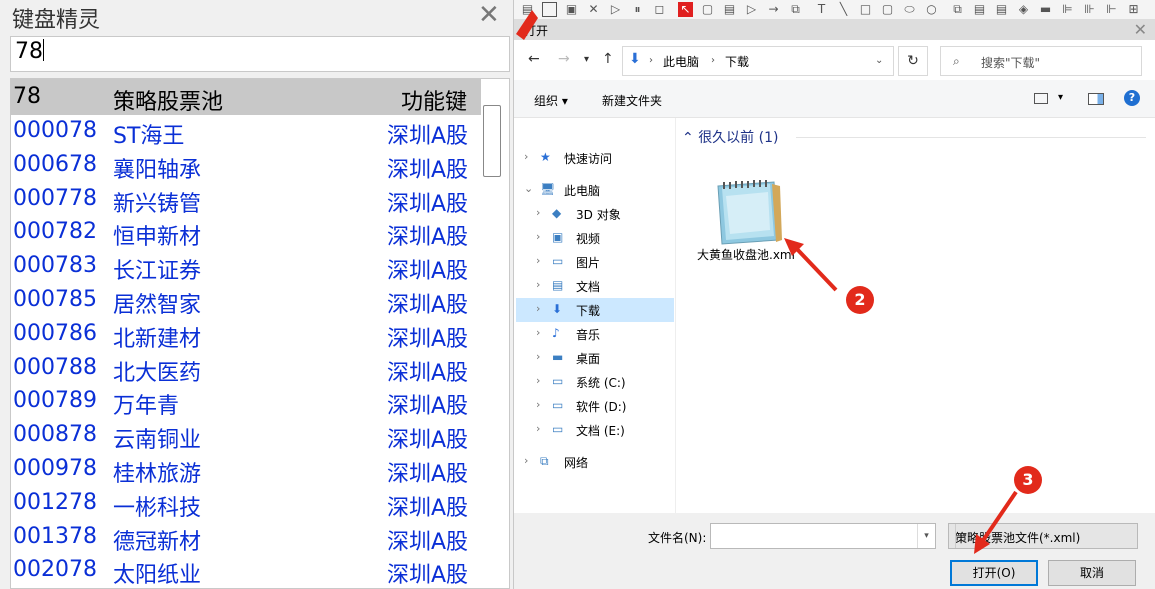 The height and width of the screenshot is (589, 1155). What do you see at coordinates (586, 59) in the screenshot?
I see `recent-dropdown-icon: ▾` at bounding box center [586, 59].